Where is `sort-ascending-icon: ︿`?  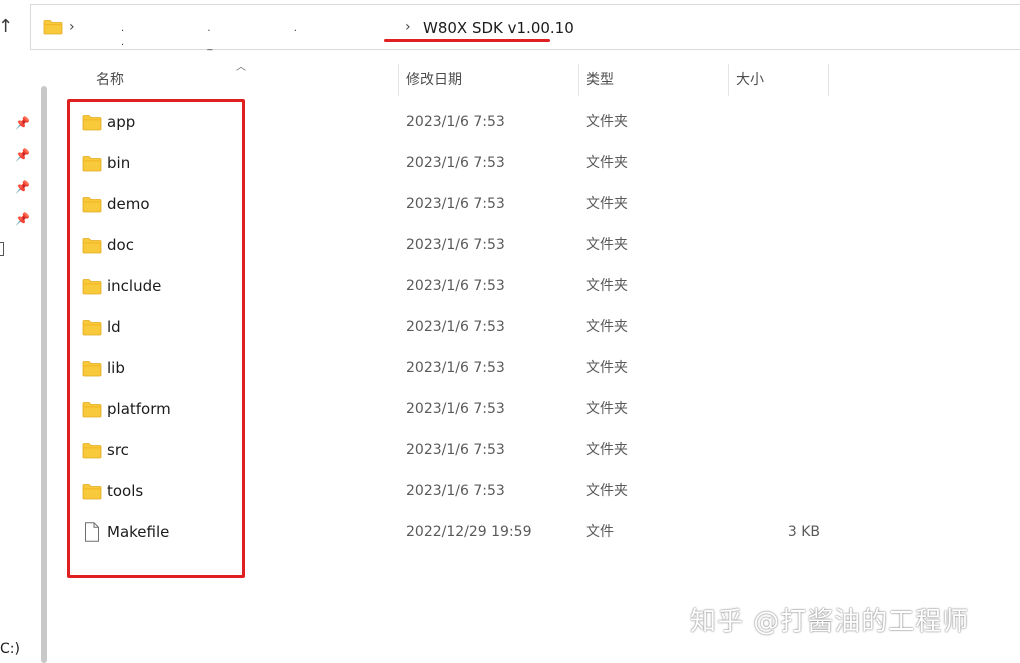
sort-ascending-icon: ︿ is located at coordinates (241, 67).